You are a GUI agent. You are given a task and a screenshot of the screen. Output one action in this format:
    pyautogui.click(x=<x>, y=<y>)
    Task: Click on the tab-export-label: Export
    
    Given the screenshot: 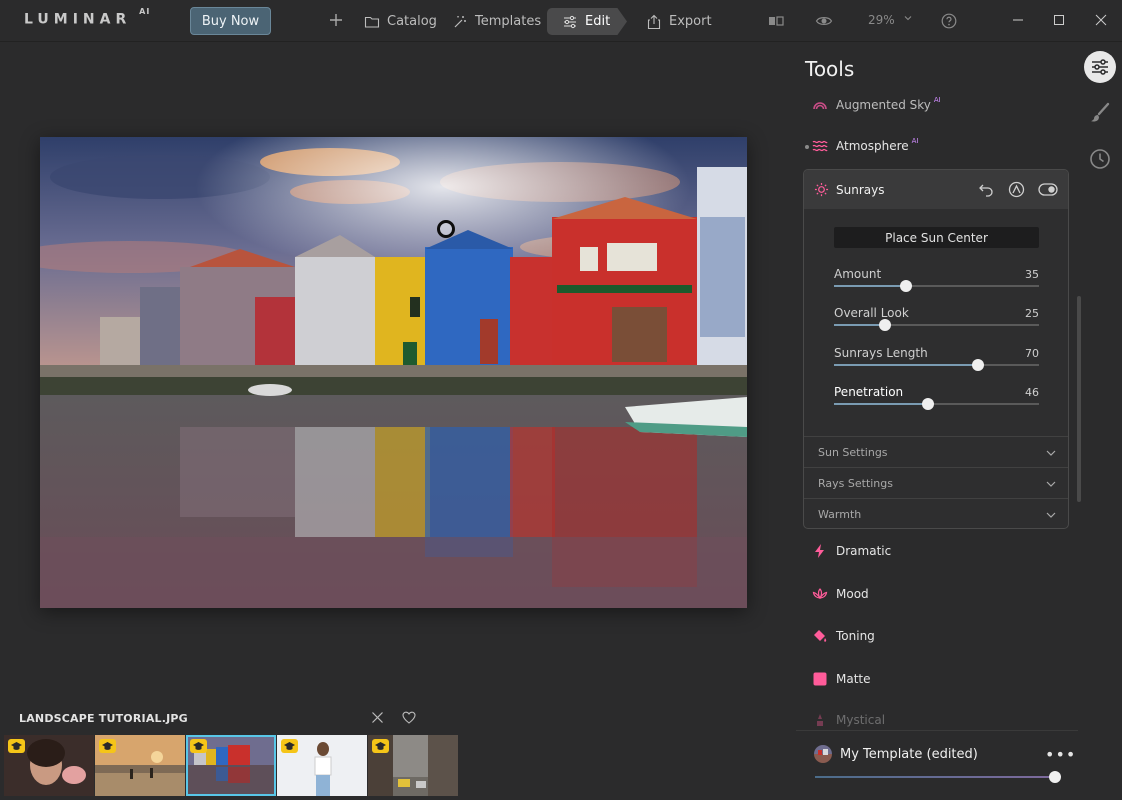 What is the action you would take?
    pyautogui.click(x=690, y=21)
    